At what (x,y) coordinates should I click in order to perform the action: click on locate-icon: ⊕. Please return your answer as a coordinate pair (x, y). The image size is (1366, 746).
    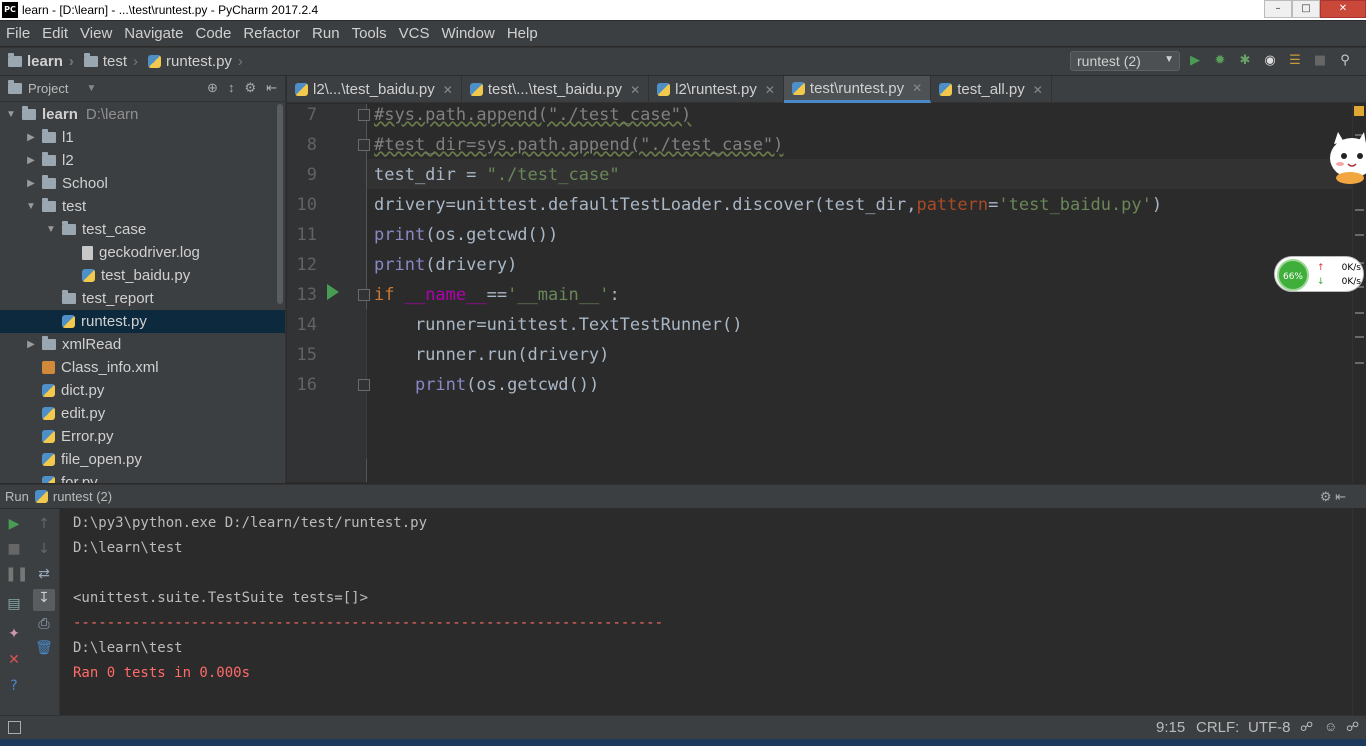
    Looking at the image, I should click on (212, 88).